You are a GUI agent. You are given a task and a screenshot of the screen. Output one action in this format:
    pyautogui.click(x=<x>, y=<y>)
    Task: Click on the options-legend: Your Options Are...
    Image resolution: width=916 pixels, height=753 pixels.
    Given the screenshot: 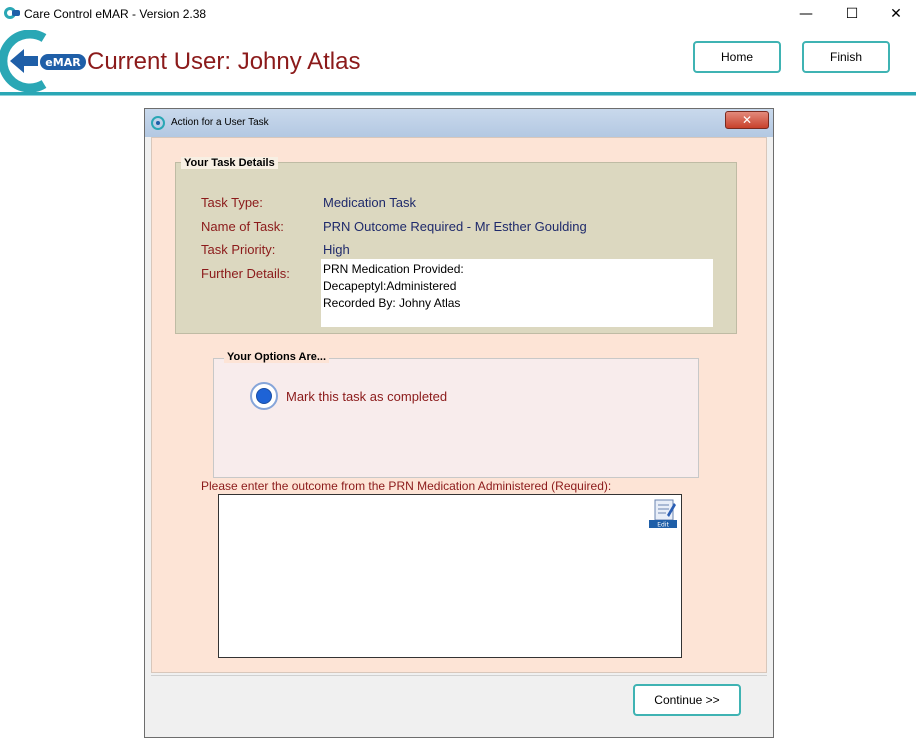 What is the action you would take?
    pyautogui.click(x=277, y=357)
    